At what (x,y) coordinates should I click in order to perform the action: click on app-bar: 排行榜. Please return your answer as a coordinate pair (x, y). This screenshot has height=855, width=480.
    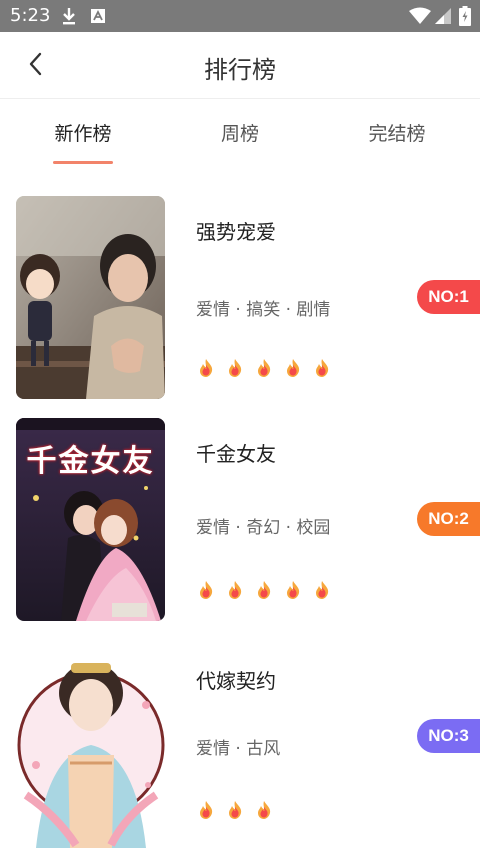
    Looking at the image, I should click on (240, 65).